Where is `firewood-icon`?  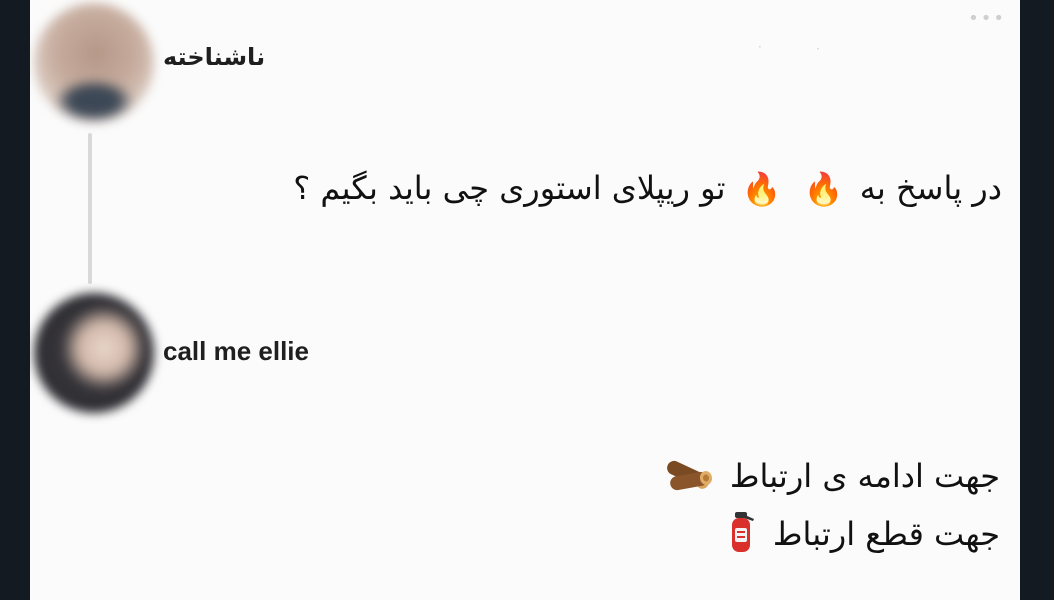
firewood-icon is located at coordinates (688, 478).